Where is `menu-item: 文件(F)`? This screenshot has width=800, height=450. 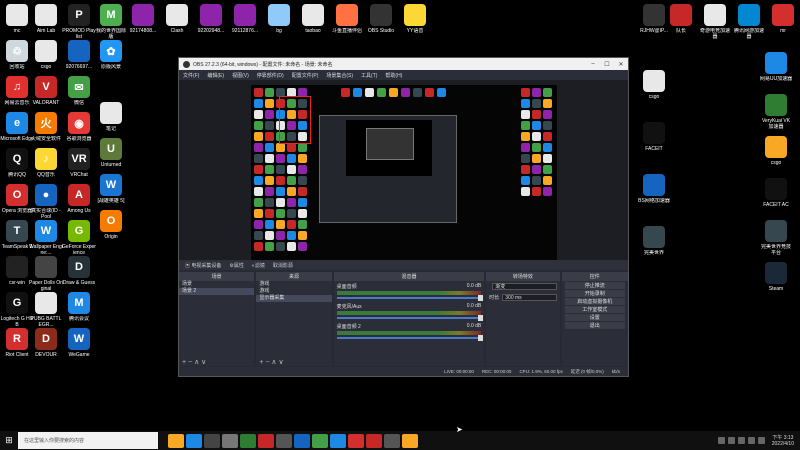
menu-item: 文件(F) is located at coordinates (191, 75).